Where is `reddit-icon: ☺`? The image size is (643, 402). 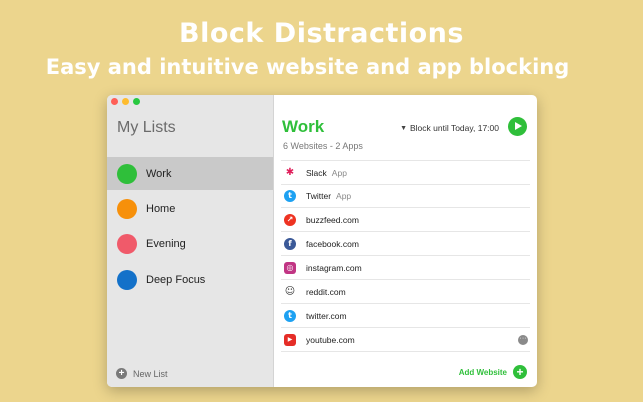 reddit-icon: ☺ is located at coordinates (290, 291).